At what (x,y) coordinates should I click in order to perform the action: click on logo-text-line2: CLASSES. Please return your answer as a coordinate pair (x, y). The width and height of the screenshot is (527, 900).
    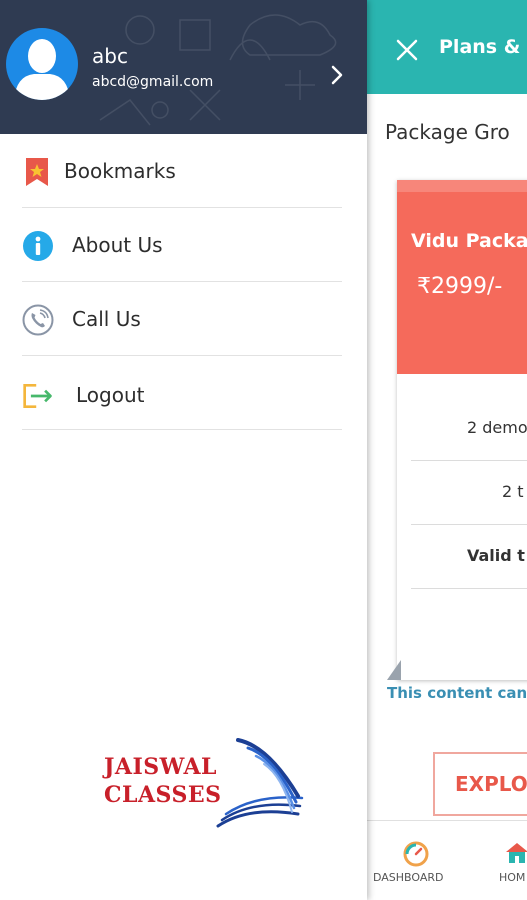
    Looking at the image, I should click on (163, 795).